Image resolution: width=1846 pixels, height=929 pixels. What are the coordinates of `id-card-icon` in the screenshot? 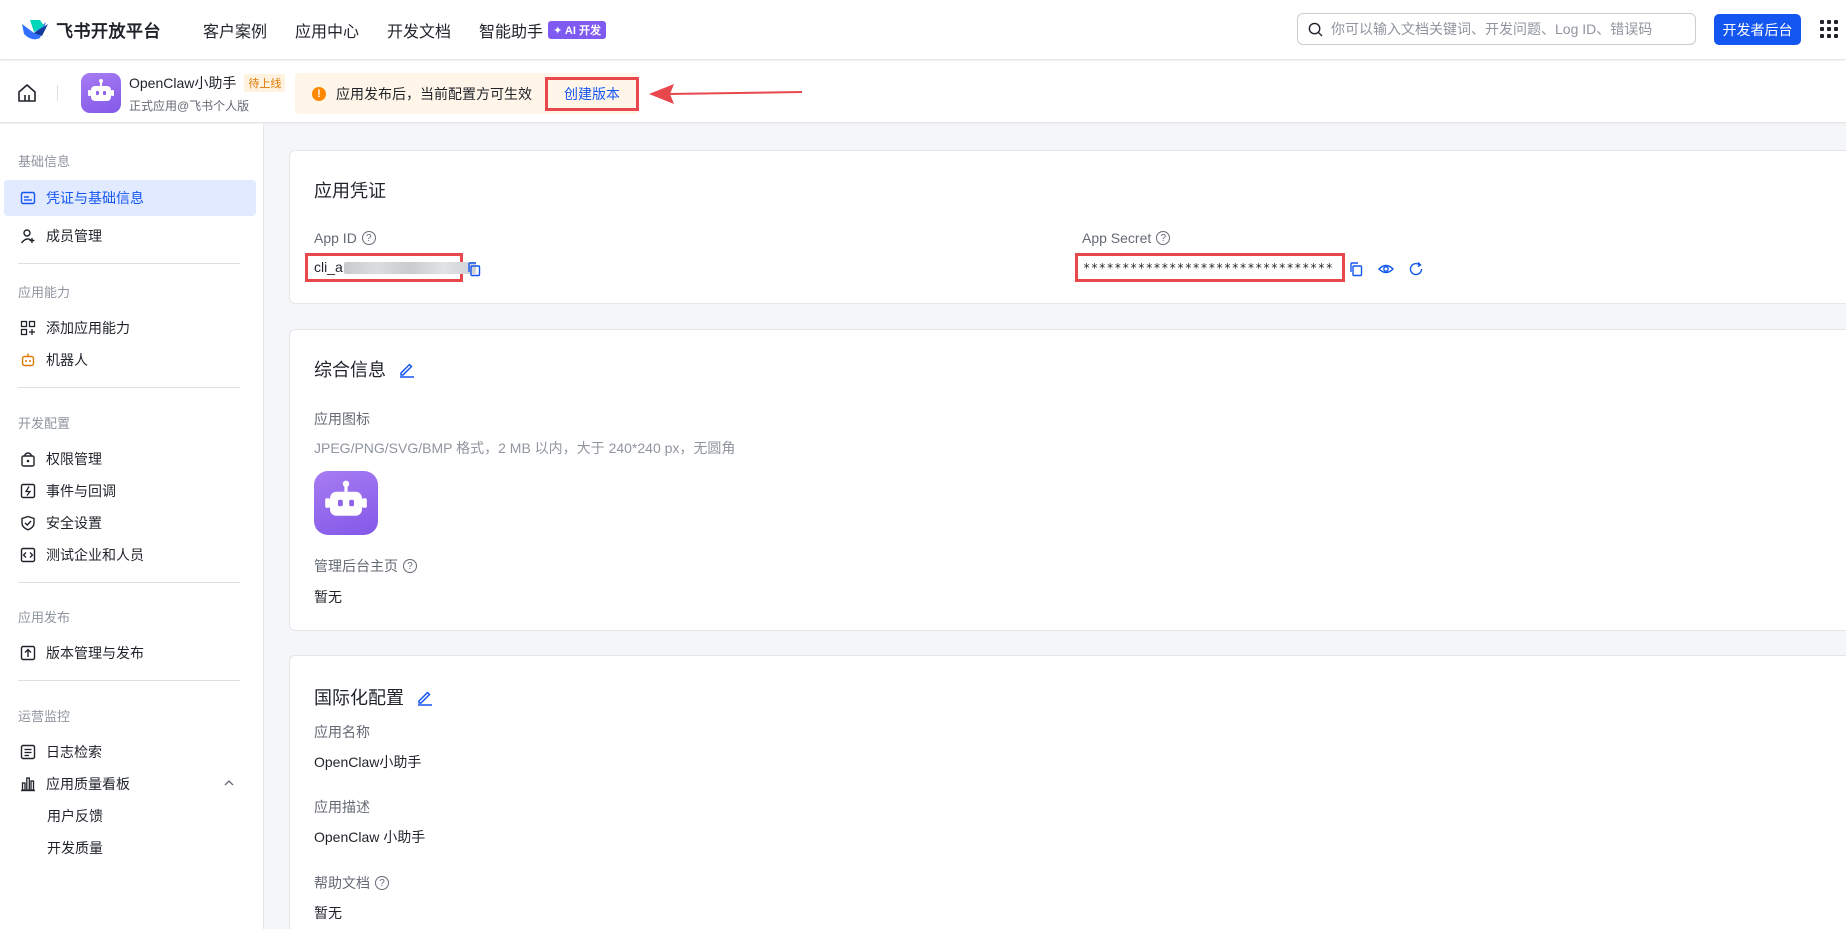 It's located at (28, 198).